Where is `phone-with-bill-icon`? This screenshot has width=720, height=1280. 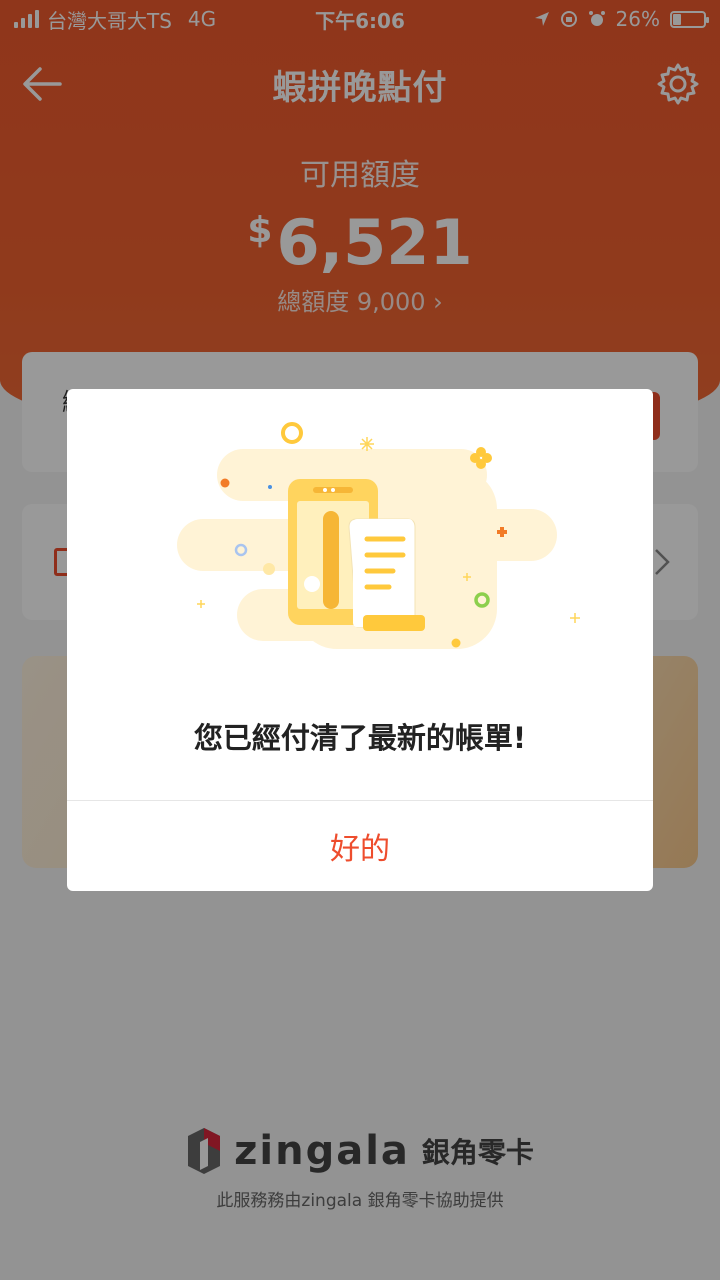
phone-with-bill-icon is located at coordinates (378, 535).